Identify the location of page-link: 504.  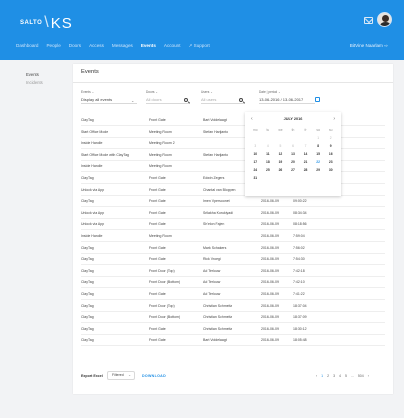
(361, 376).